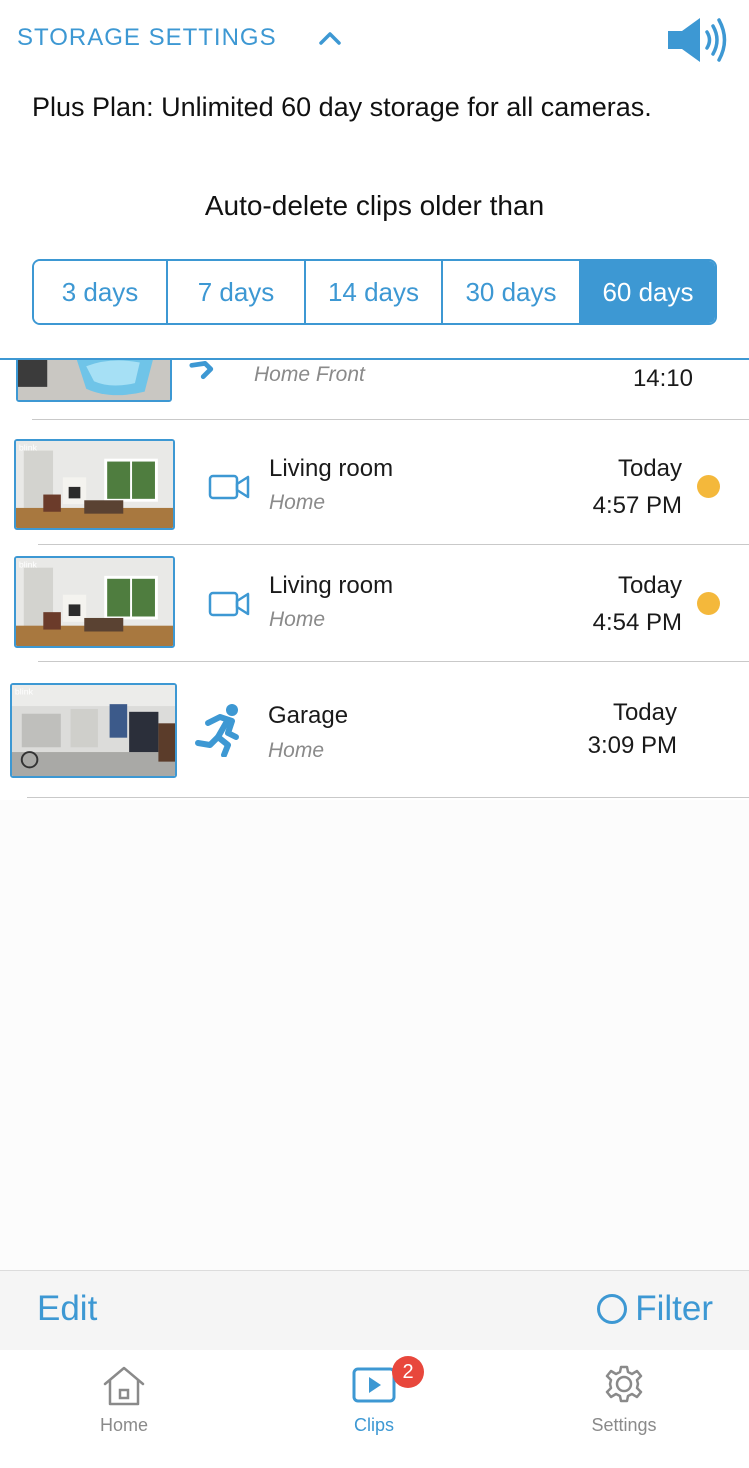 The height and width of the screenshot is (1468, 749). I want to click on edit-button: Edit, so click(67, 1309).